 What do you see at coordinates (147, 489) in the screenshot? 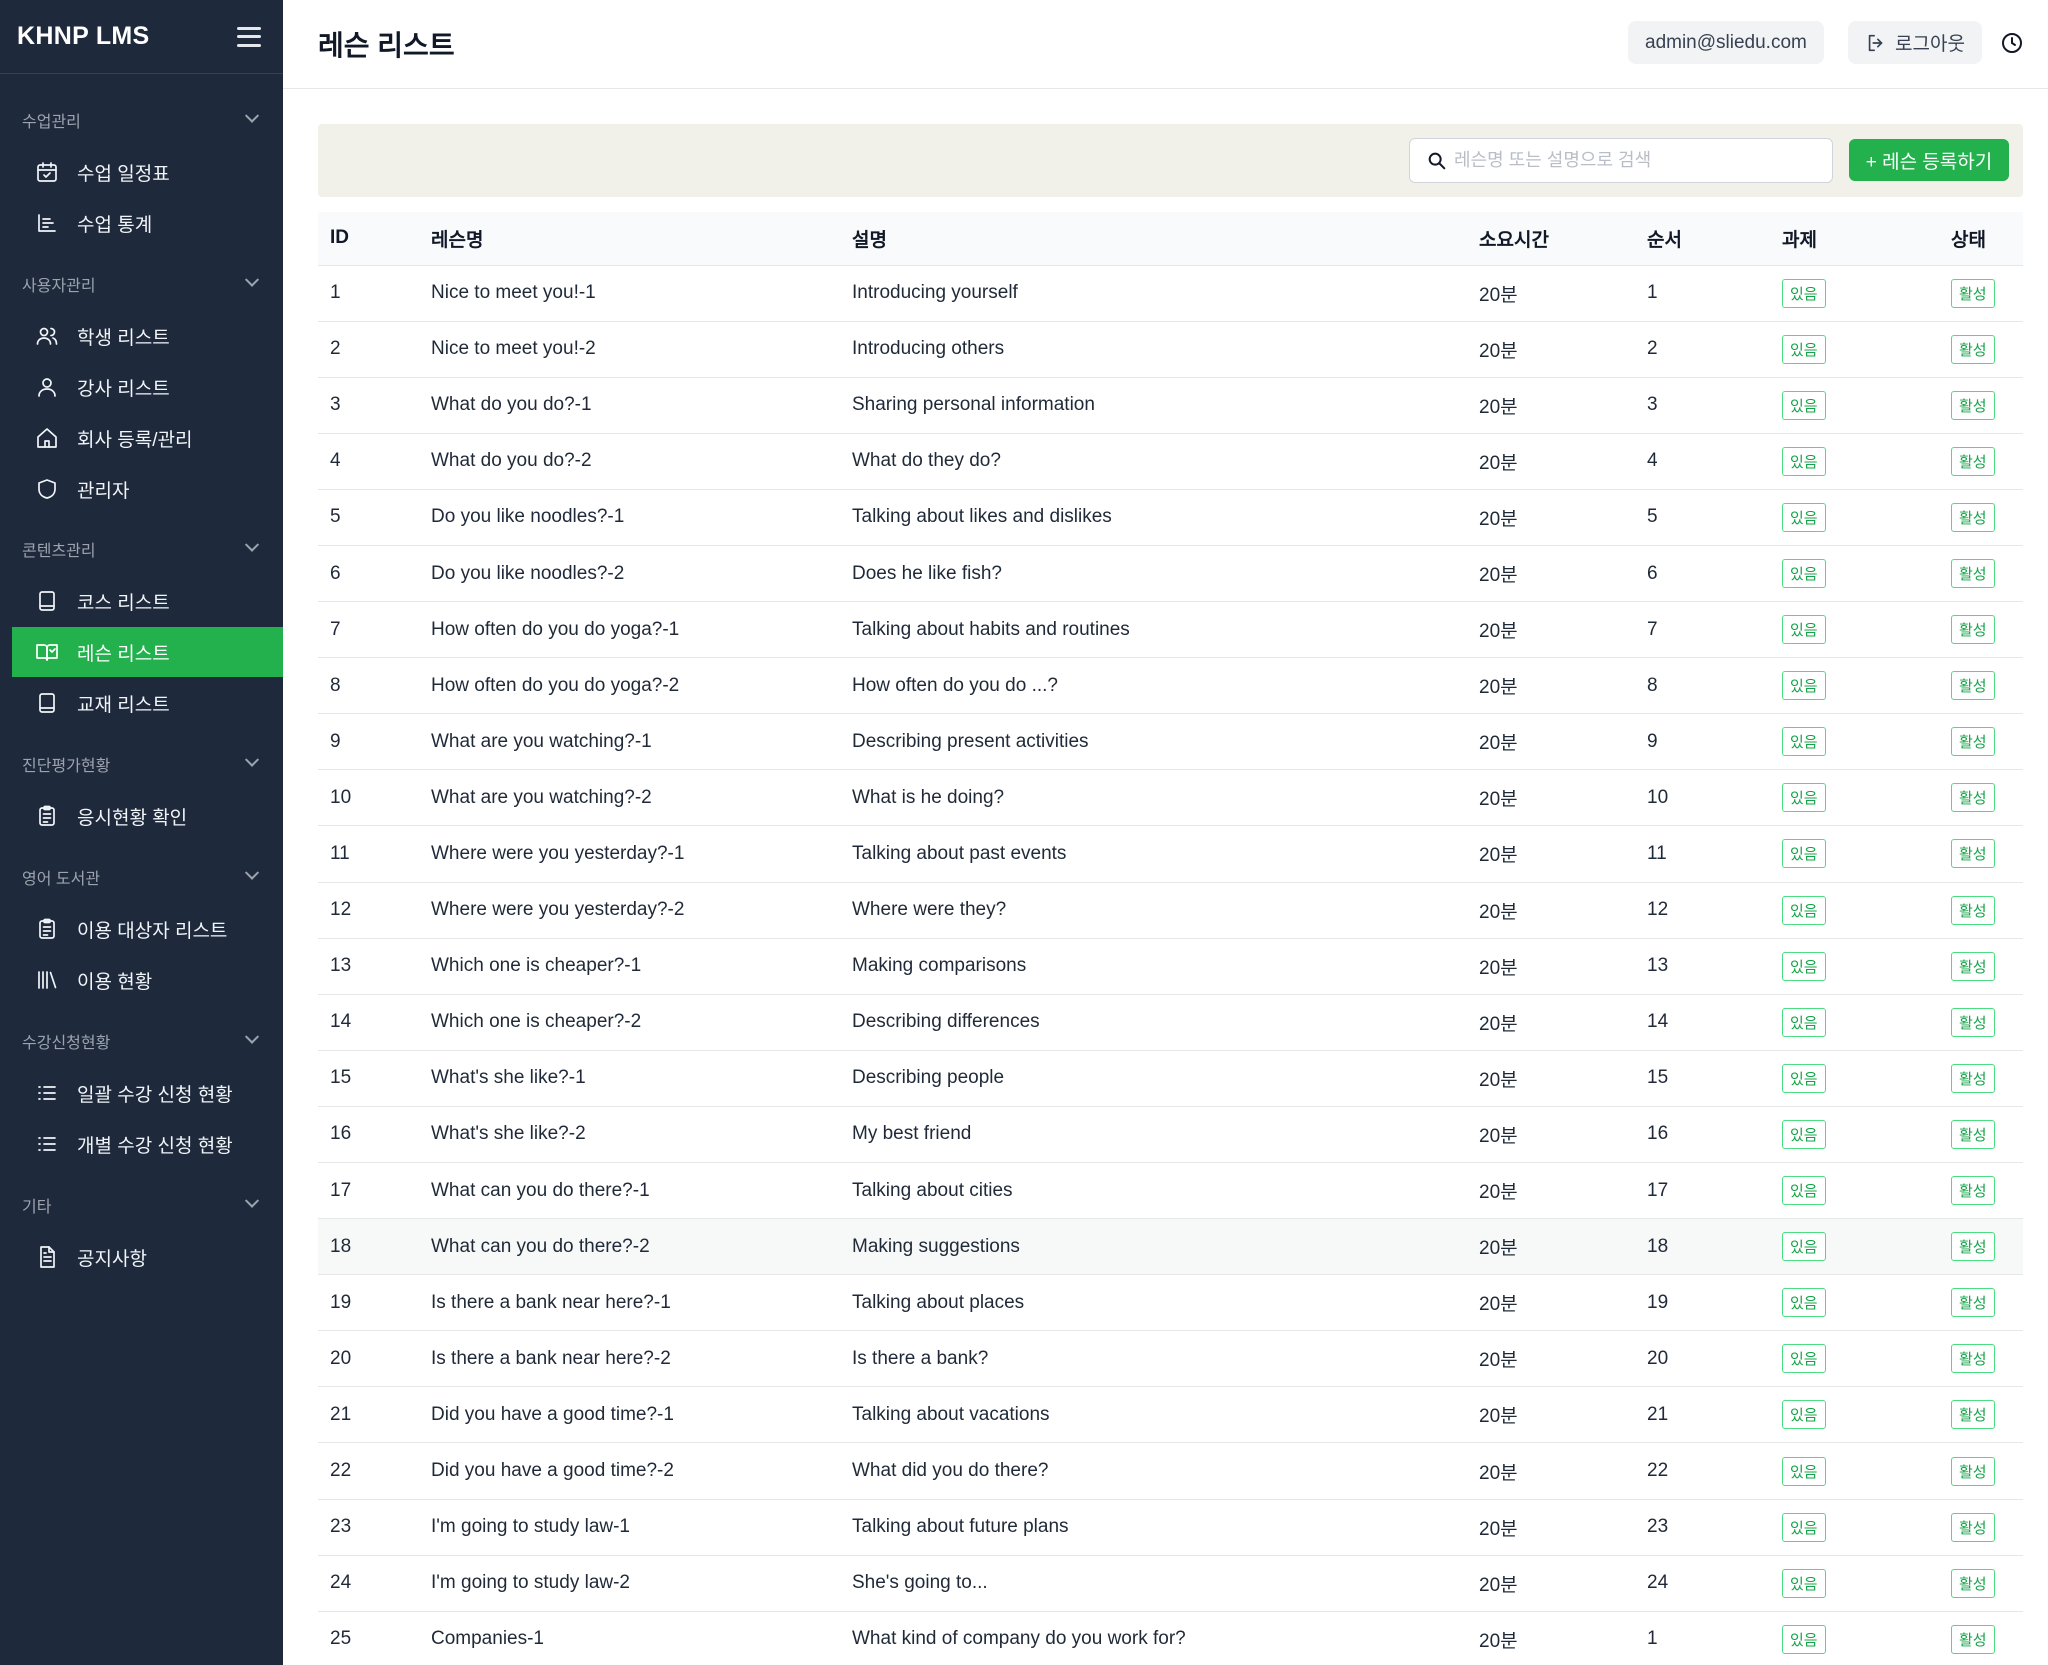
I see `sidebar-item: 관리자` at bounding box center [147, 489].